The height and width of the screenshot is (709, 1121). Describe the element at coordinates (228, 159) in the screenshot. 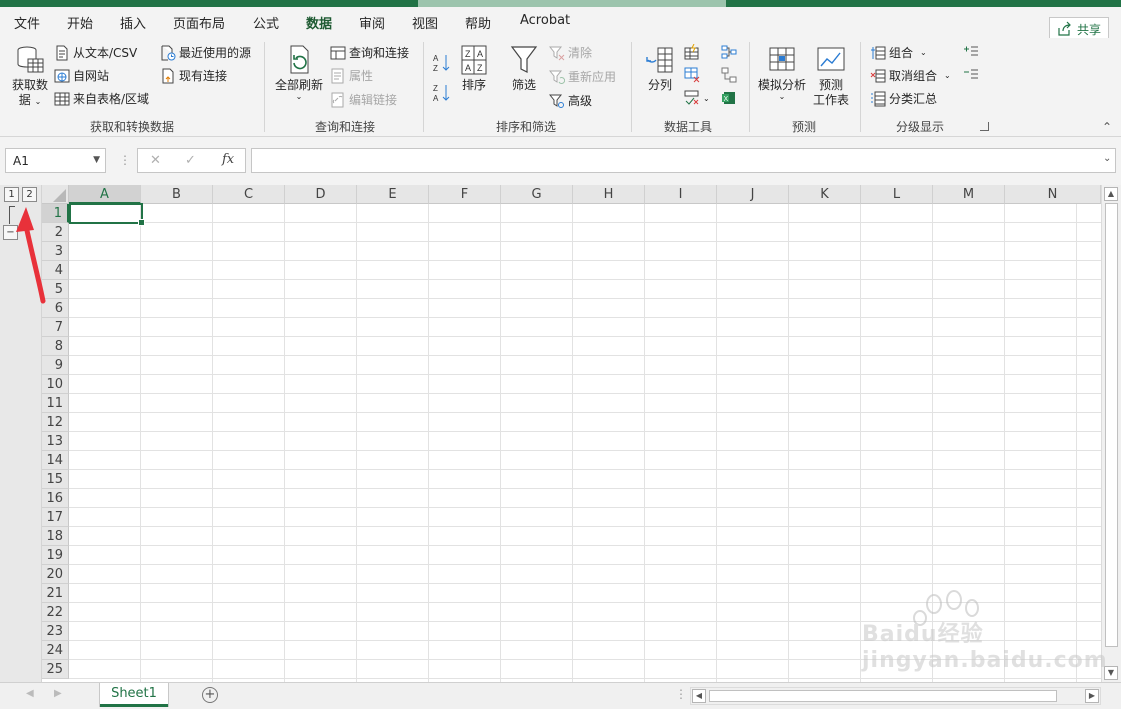

I see `insert-function-icon: fx` at that location.